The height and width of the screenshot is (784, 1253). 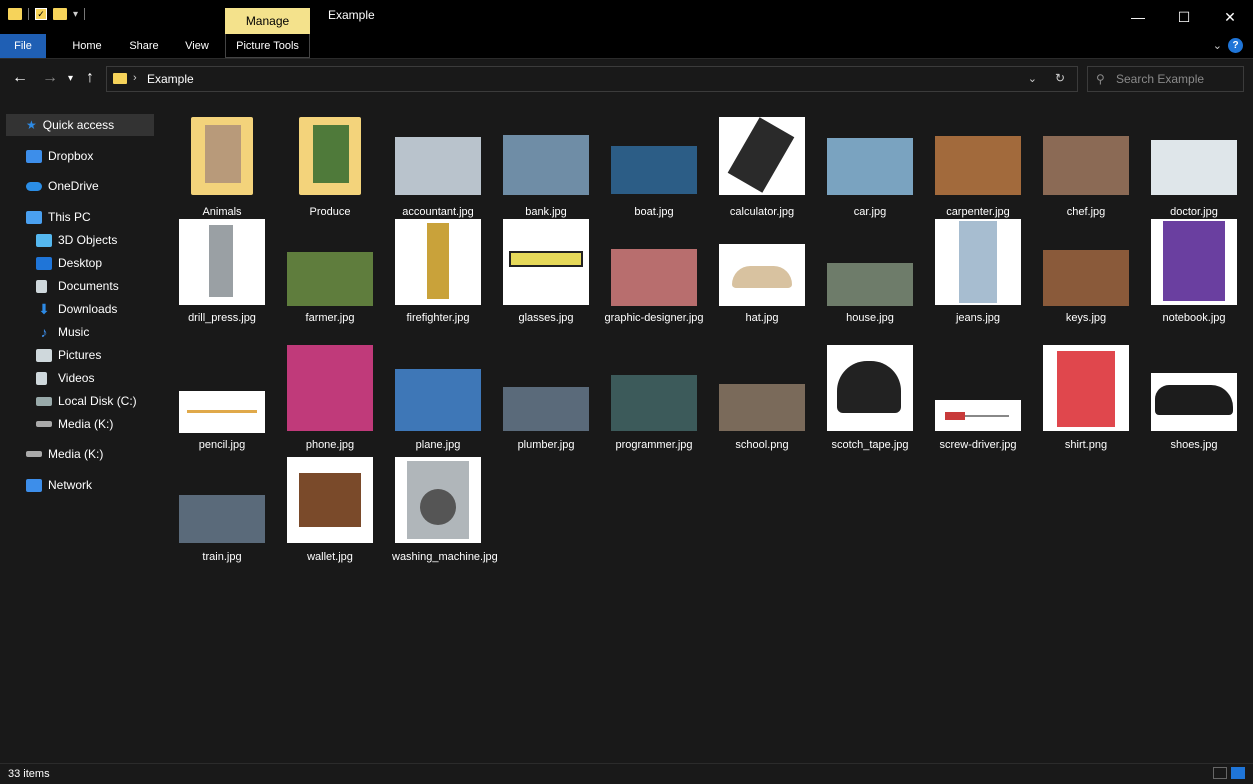 I want to click on file-tile: plumber.jpg, so click(x=546, y=399).